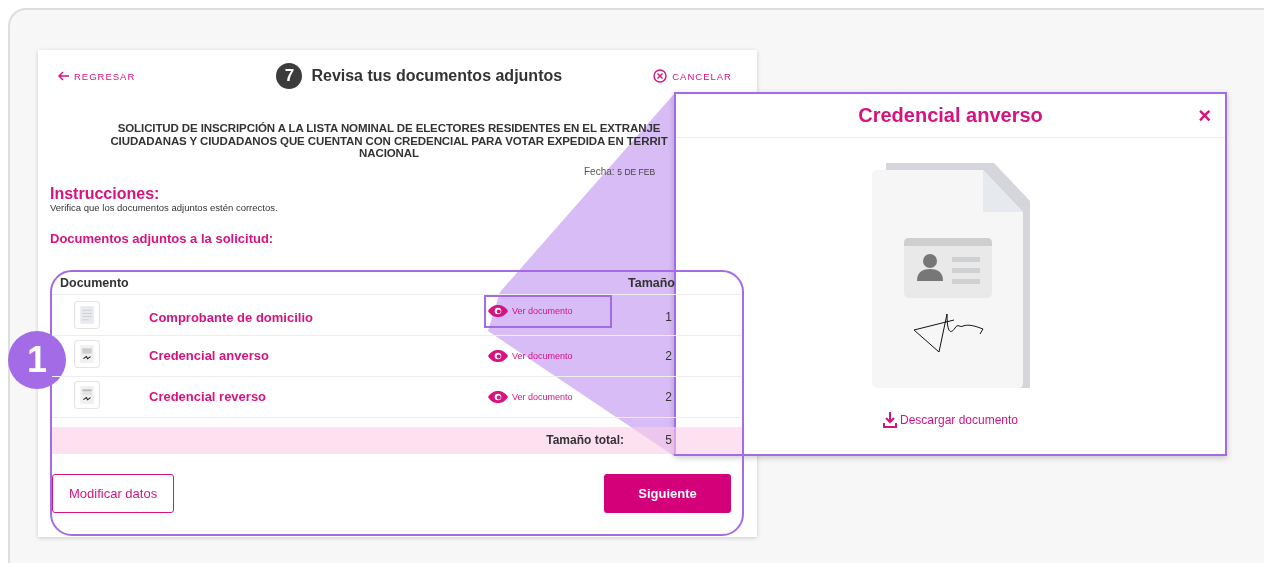 This screenshot has width=1264, height=563. I want to click on column-header: Documento, so click(95, 282).